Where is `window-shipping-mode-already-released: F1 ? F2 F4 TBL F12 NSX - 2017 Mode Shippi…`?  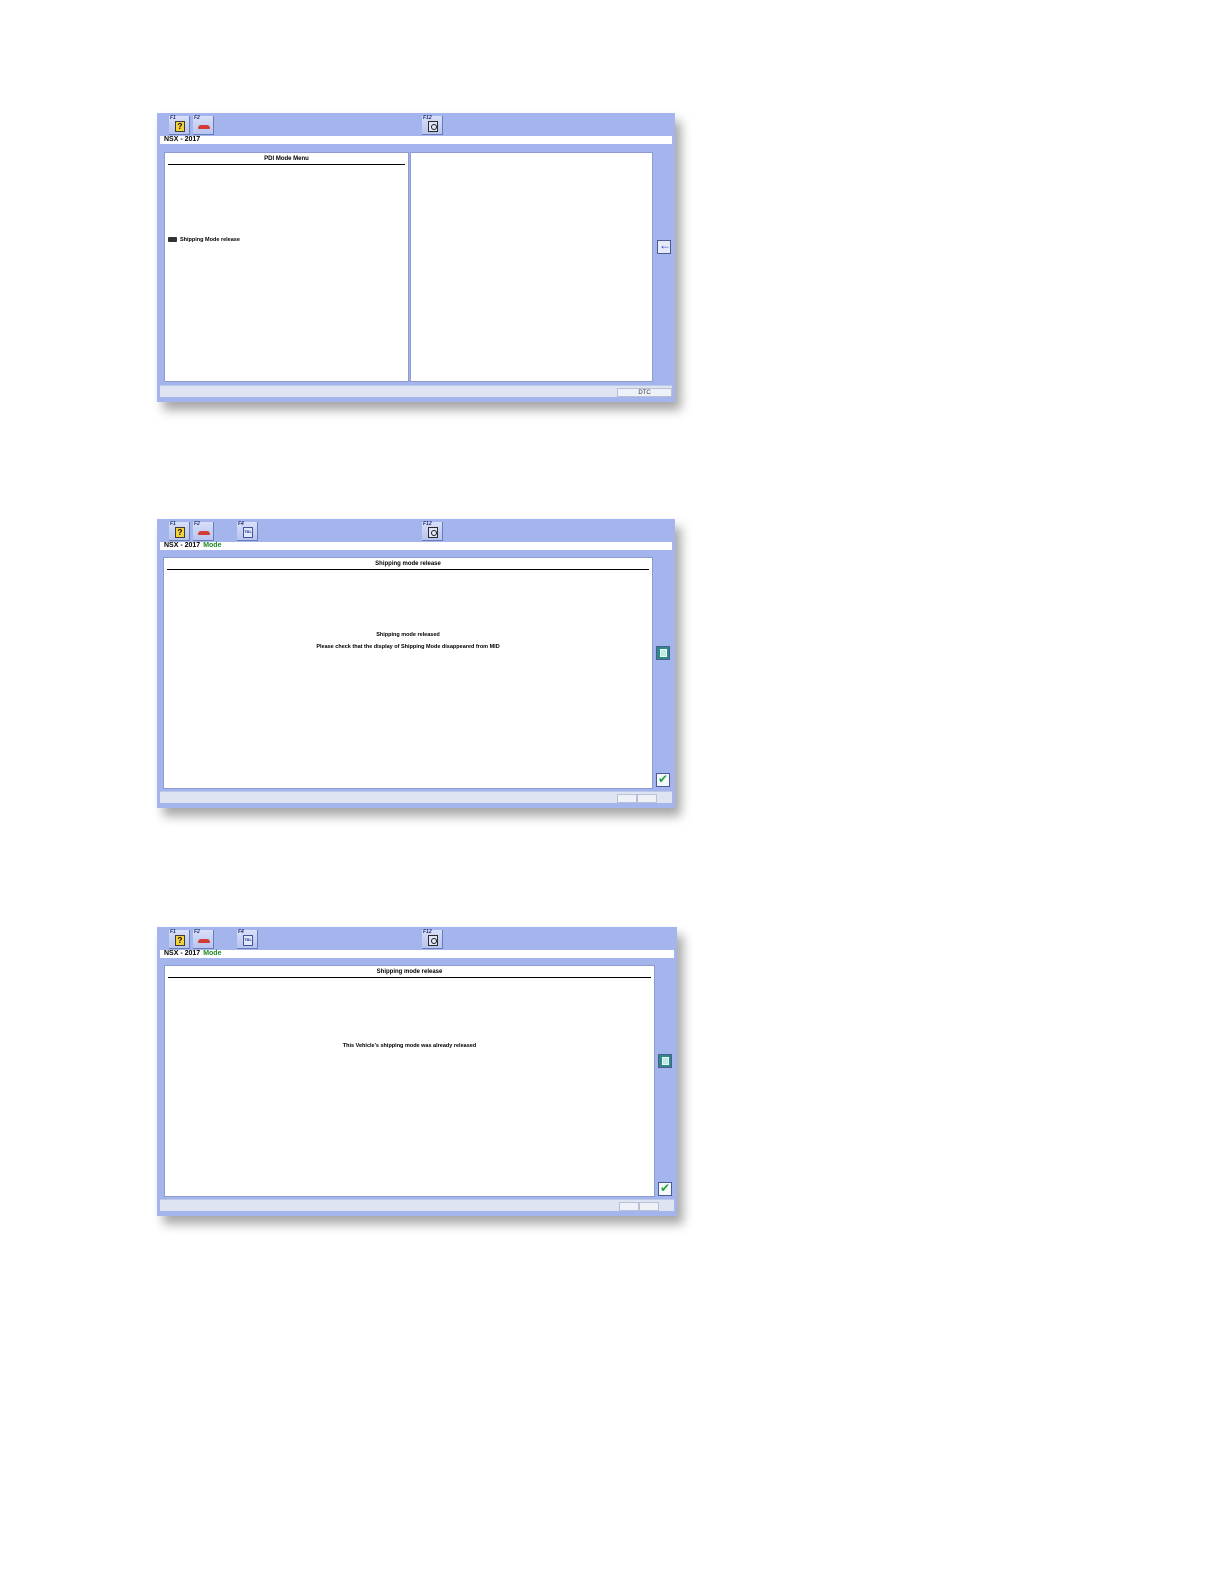 window-shipping-mode-already-released: F1 ? F2 F4 TBL F12 NSX - 2017 Mode Shippi… is located at coordinates (417, 1071).